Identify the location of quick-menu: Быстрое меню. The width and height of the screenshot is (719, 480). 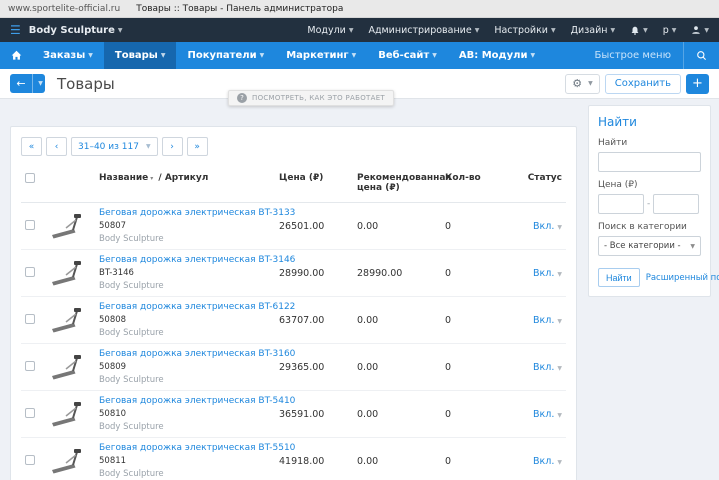
(632, 55).